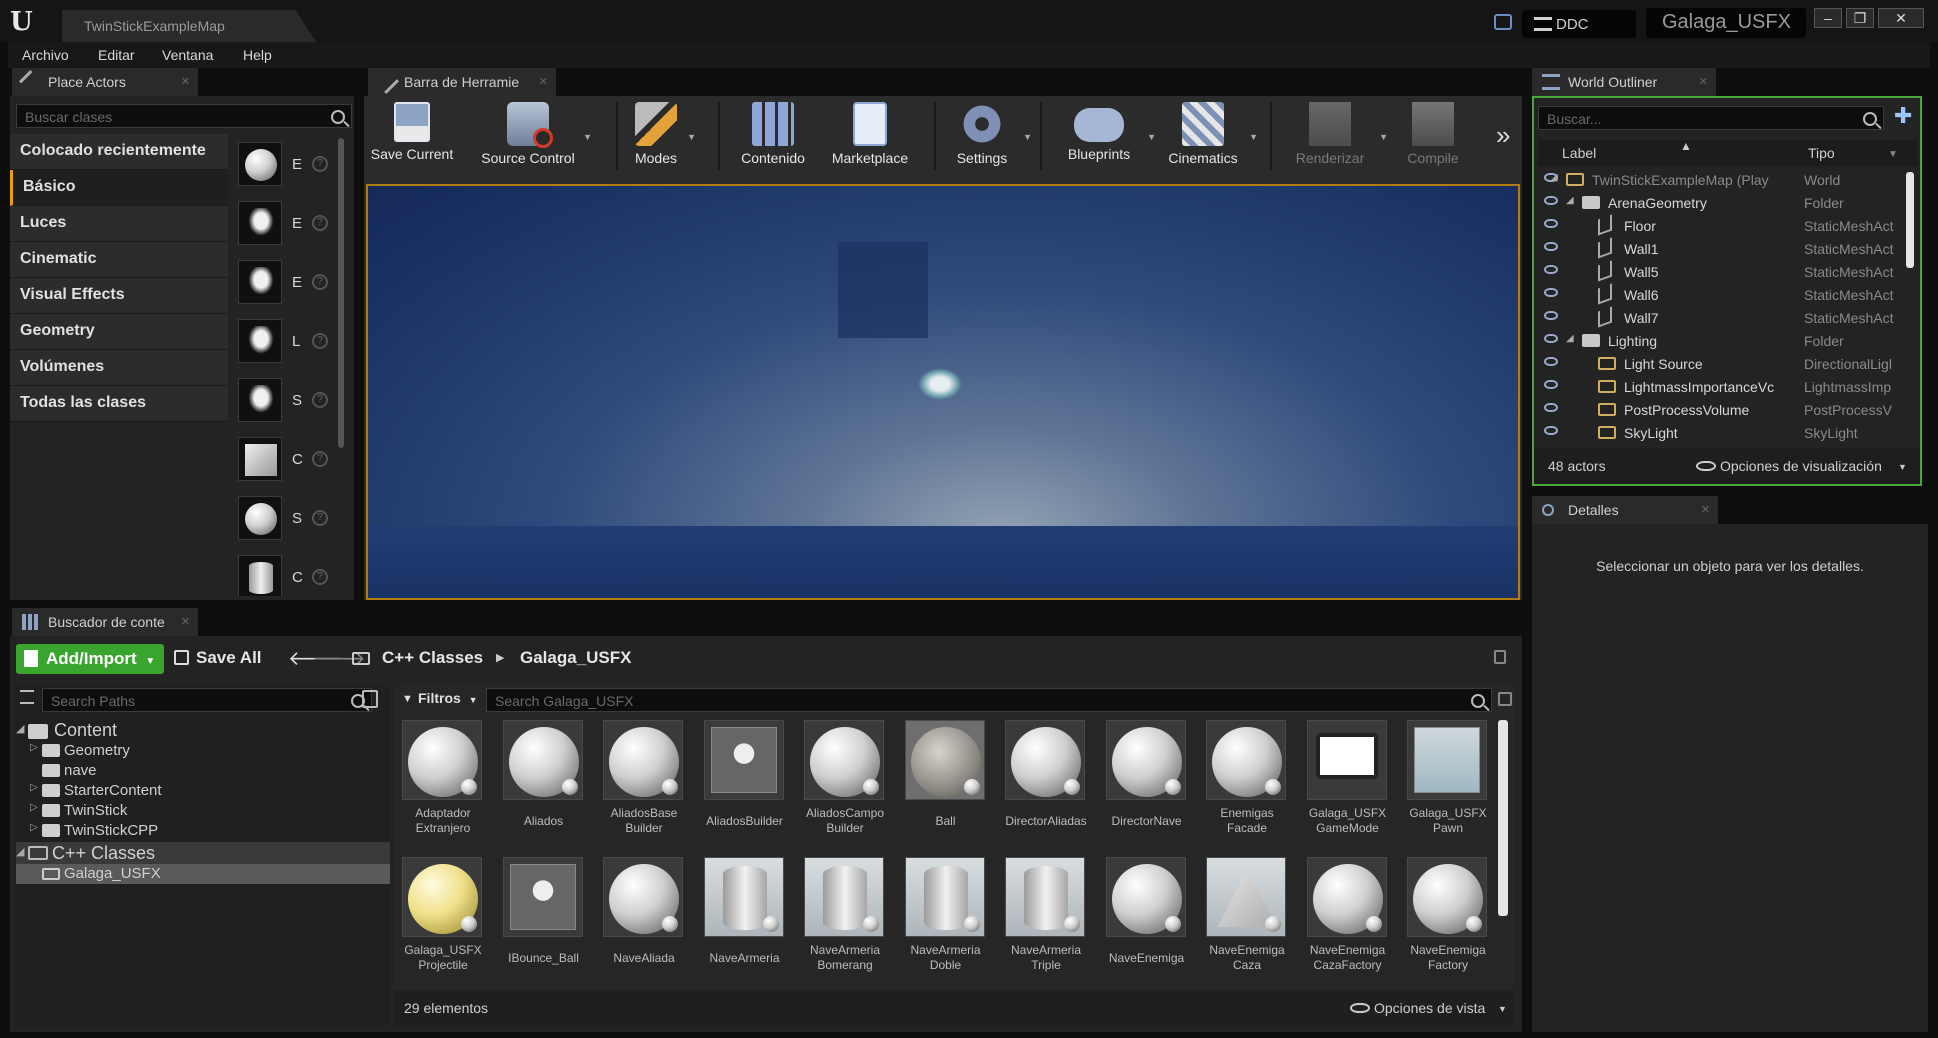  I want to click on minimize-button: ‒, so click(1828, 18).